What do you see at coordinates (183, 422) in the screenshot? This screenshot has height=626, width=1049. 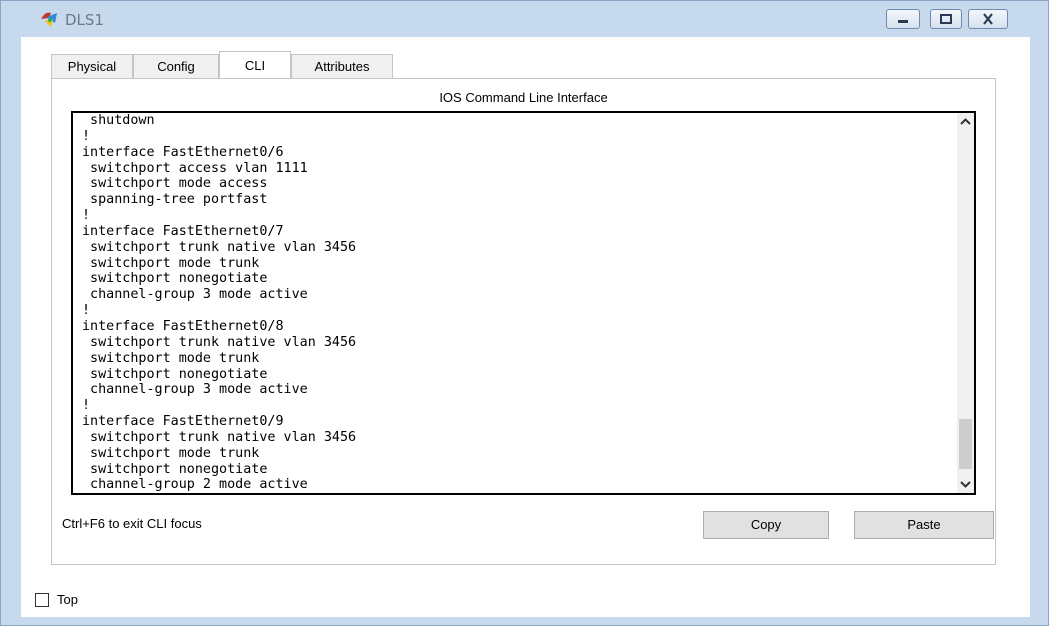 I see `cli-line: interface FastEthernet0/9` at bounding box center [183, 422].